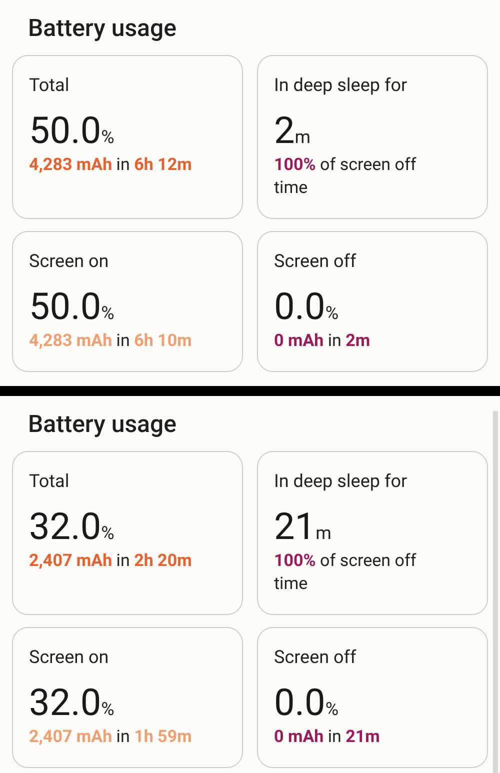  What do you see at coordinates (323, 341) in the screenshot?
I see `stat-detail: 0 mAh in 2m` at bounding box center [323, 341].